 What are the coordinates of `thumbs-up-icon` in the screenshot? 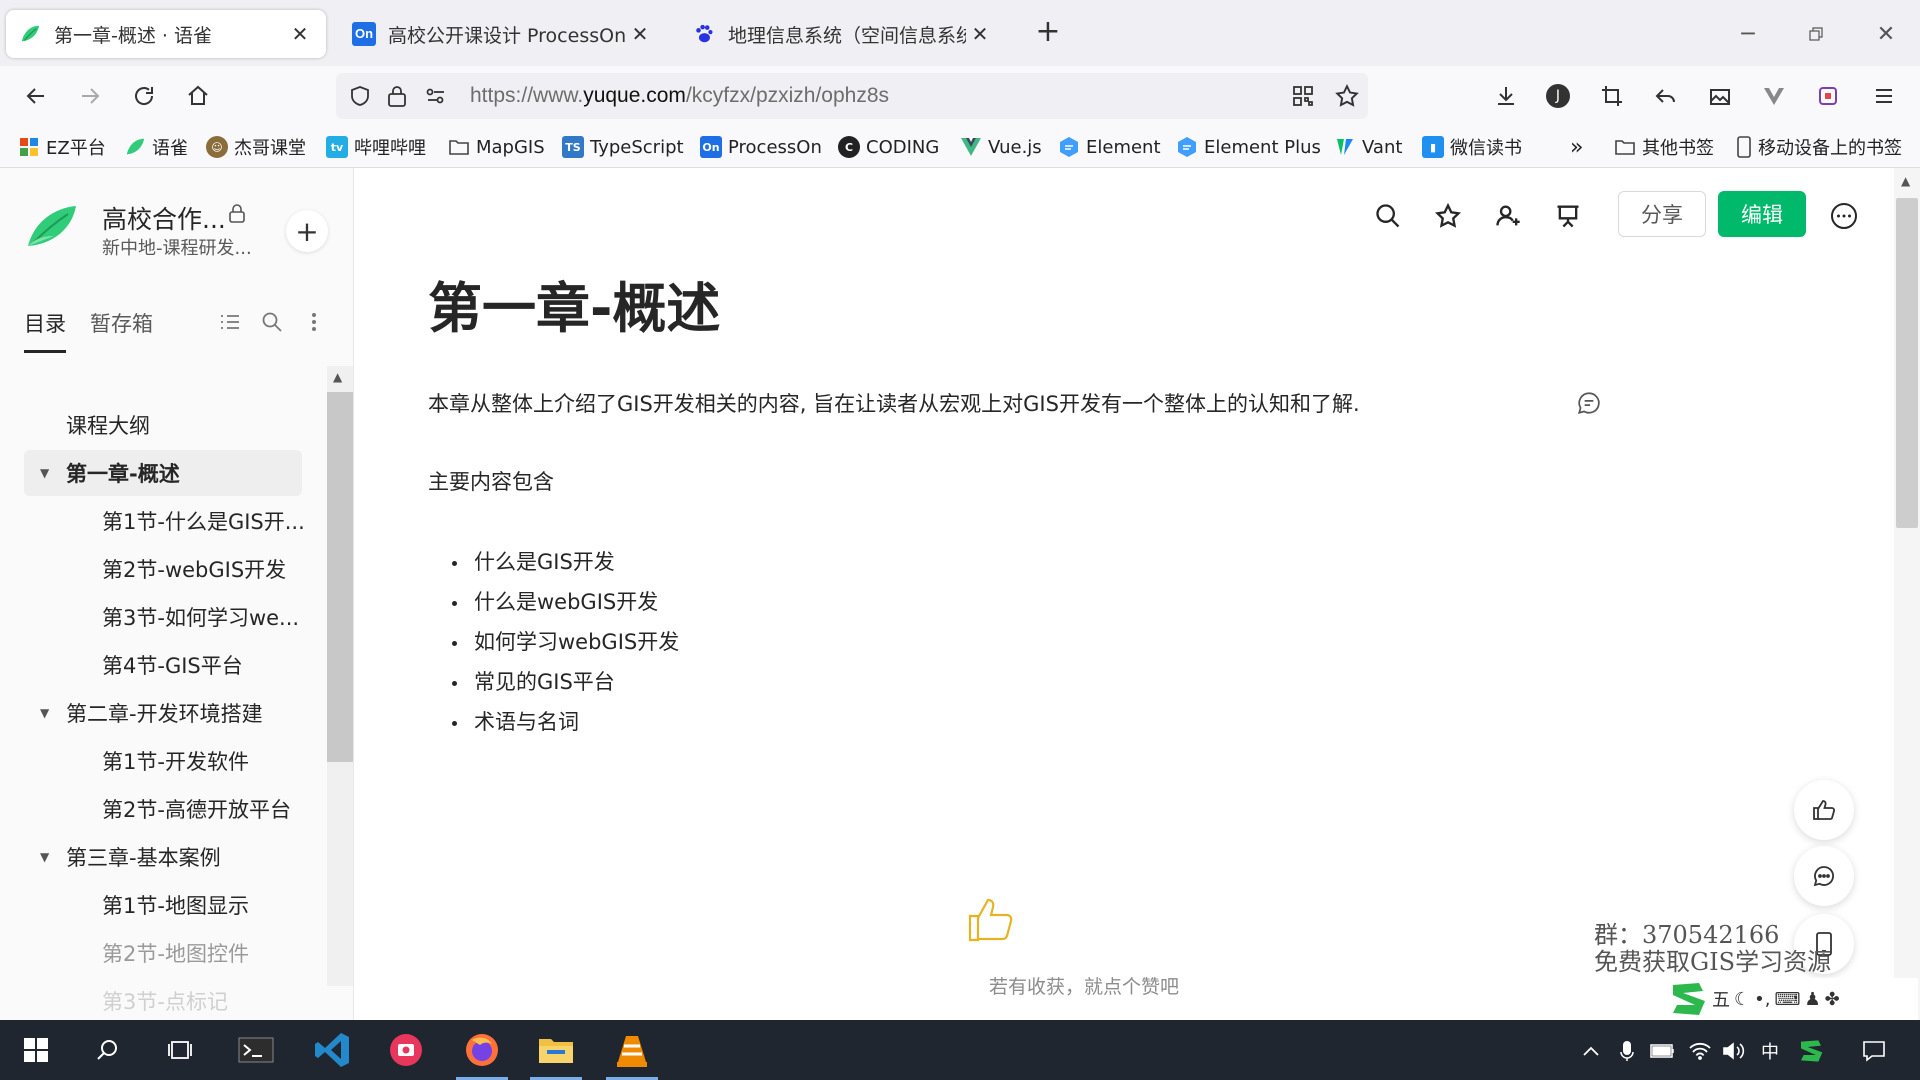 It's located at (991, 922).